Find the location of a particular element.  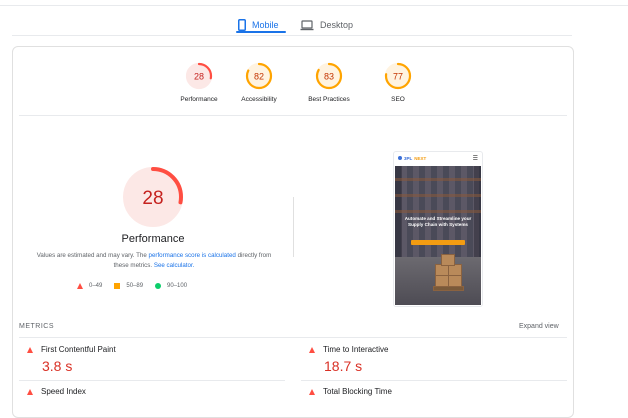

legend-poor: 0–49 is located at coordinates (89, 286).